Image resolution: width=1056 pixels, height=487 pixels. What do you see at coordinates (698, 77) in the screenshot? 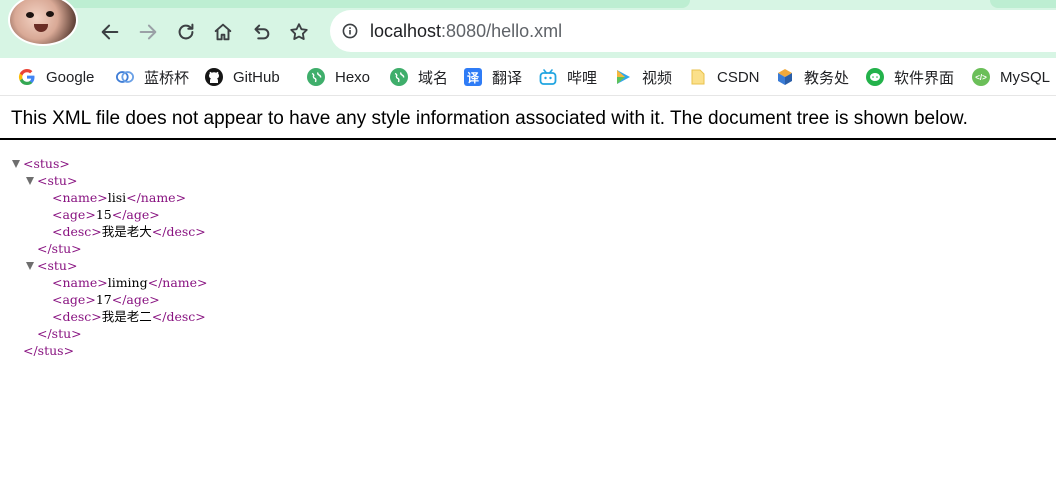
I see `folder-icon` at bounding box center [698, 77].